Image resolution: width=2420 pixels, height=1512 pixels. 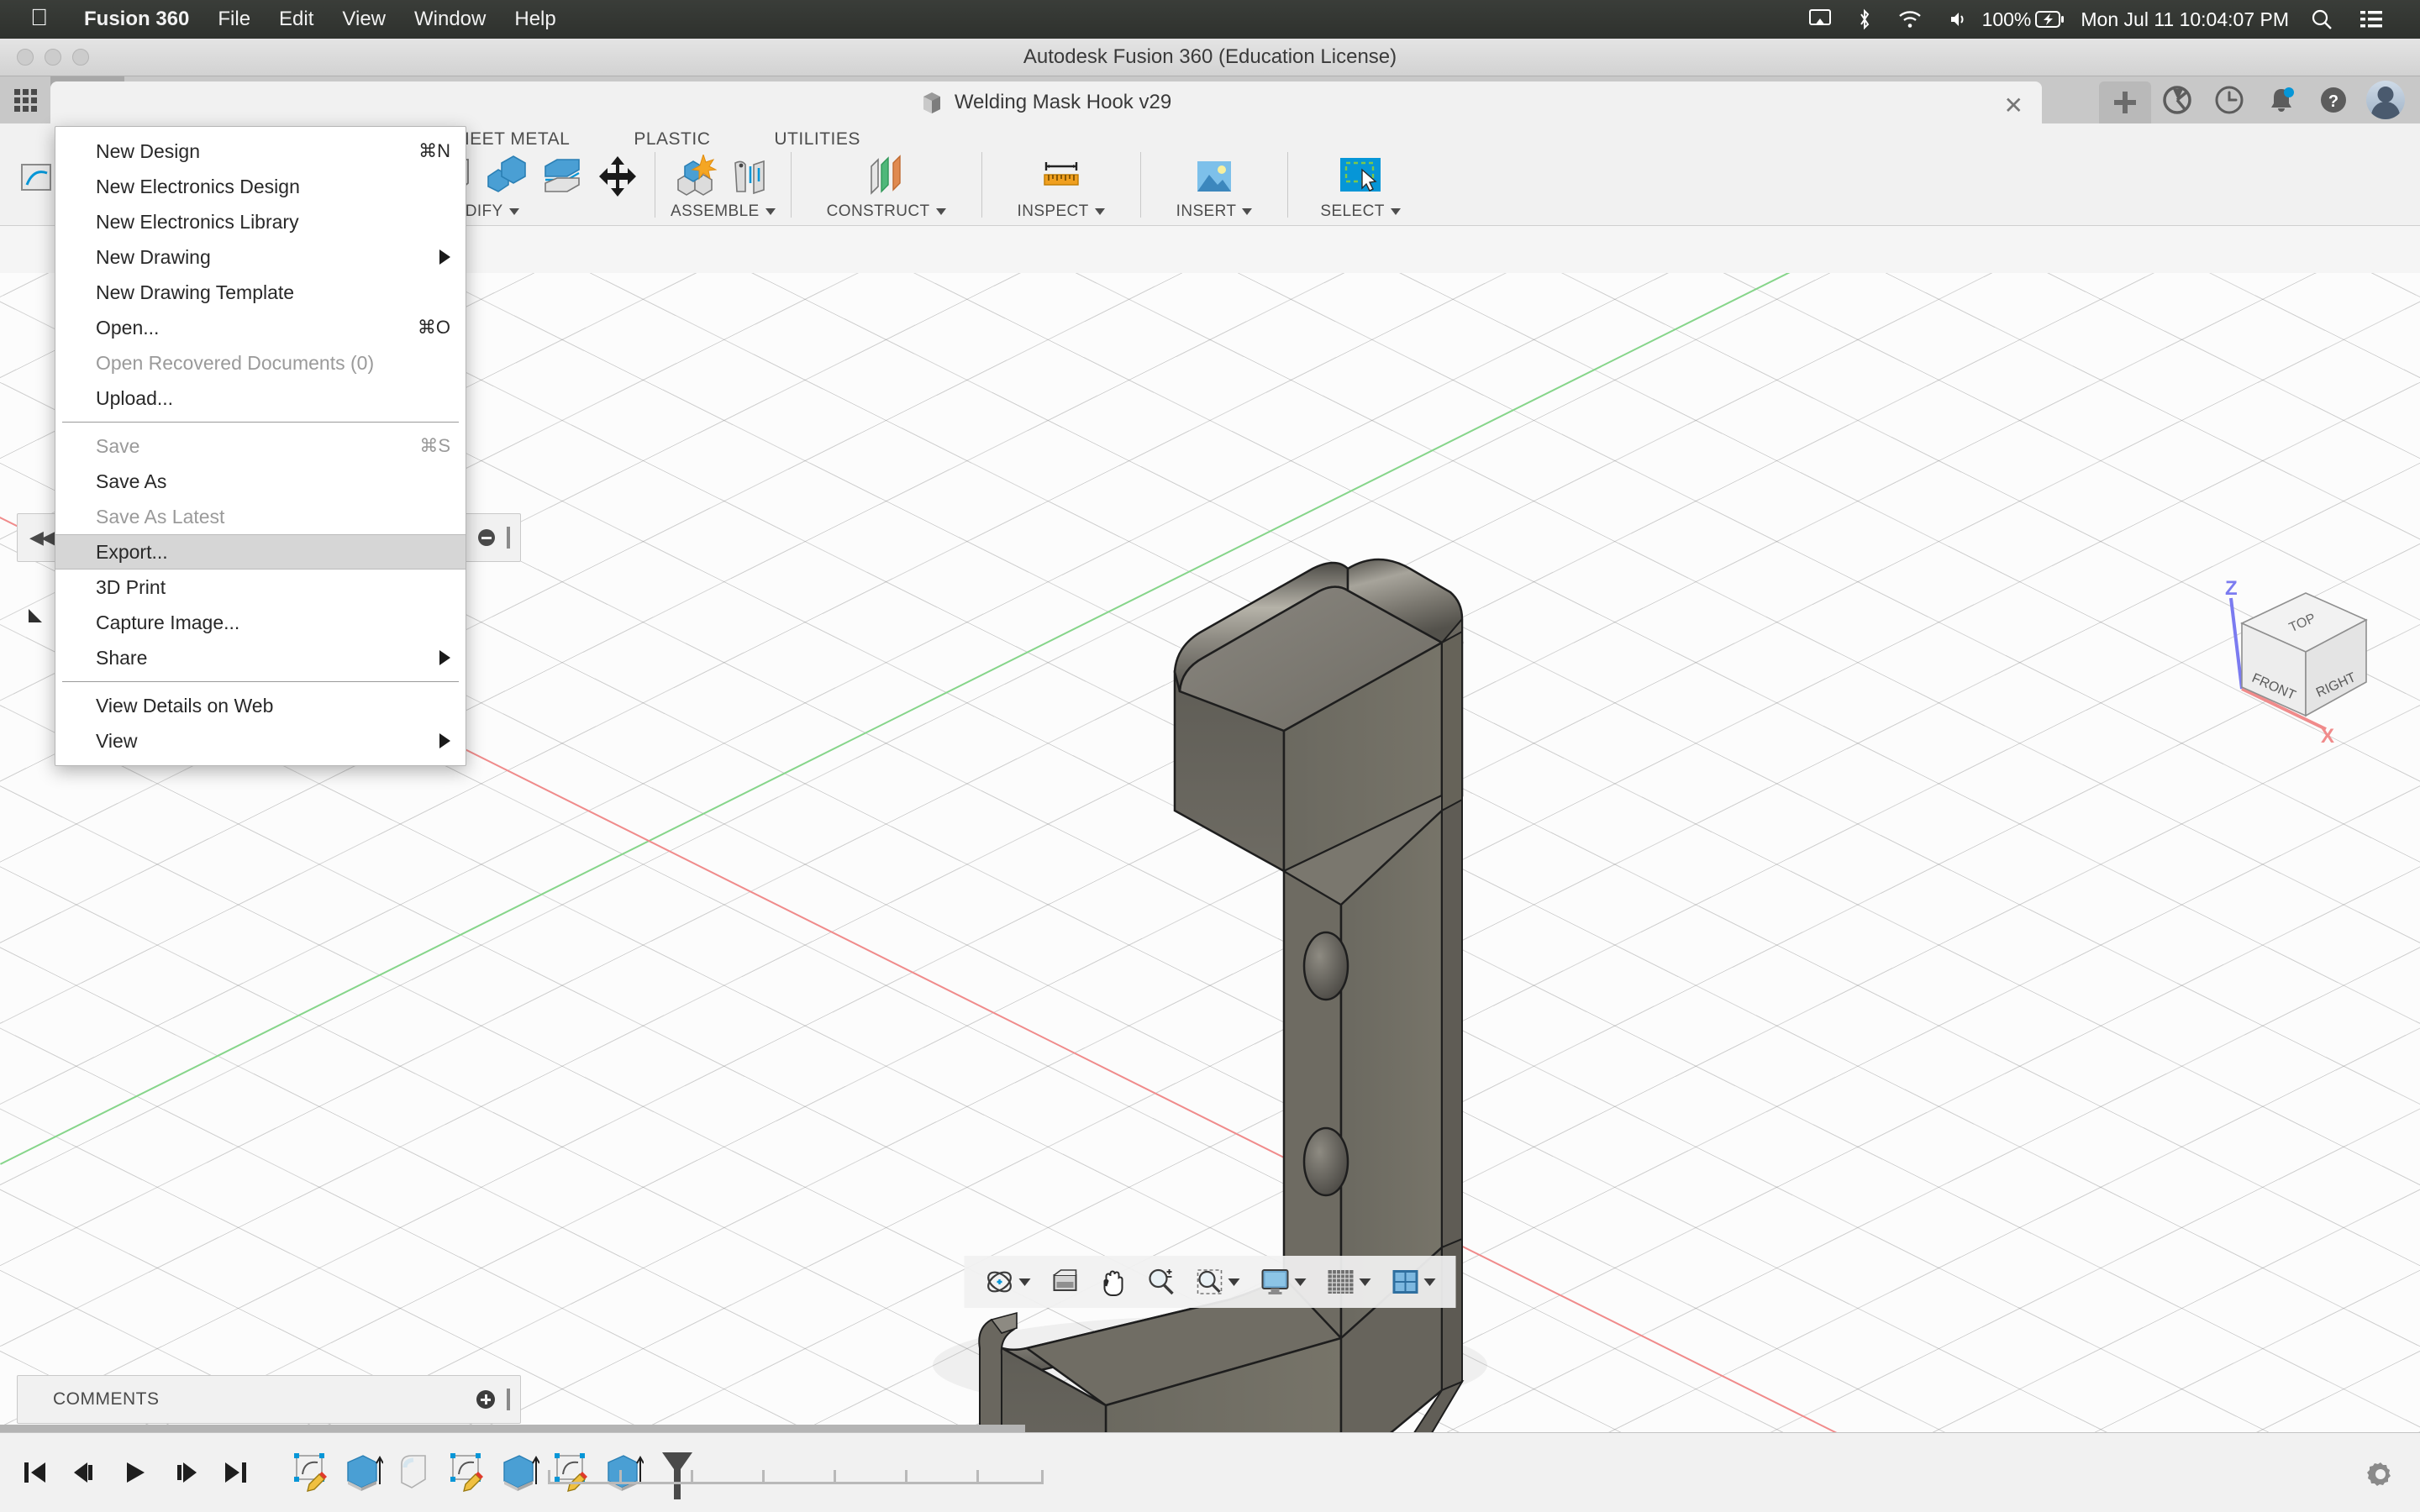 What do you see at coordinates (261, 587) in the screenshot?
I see `menu-item-3d-print: 3D Print` at bounding box center [261, 587].